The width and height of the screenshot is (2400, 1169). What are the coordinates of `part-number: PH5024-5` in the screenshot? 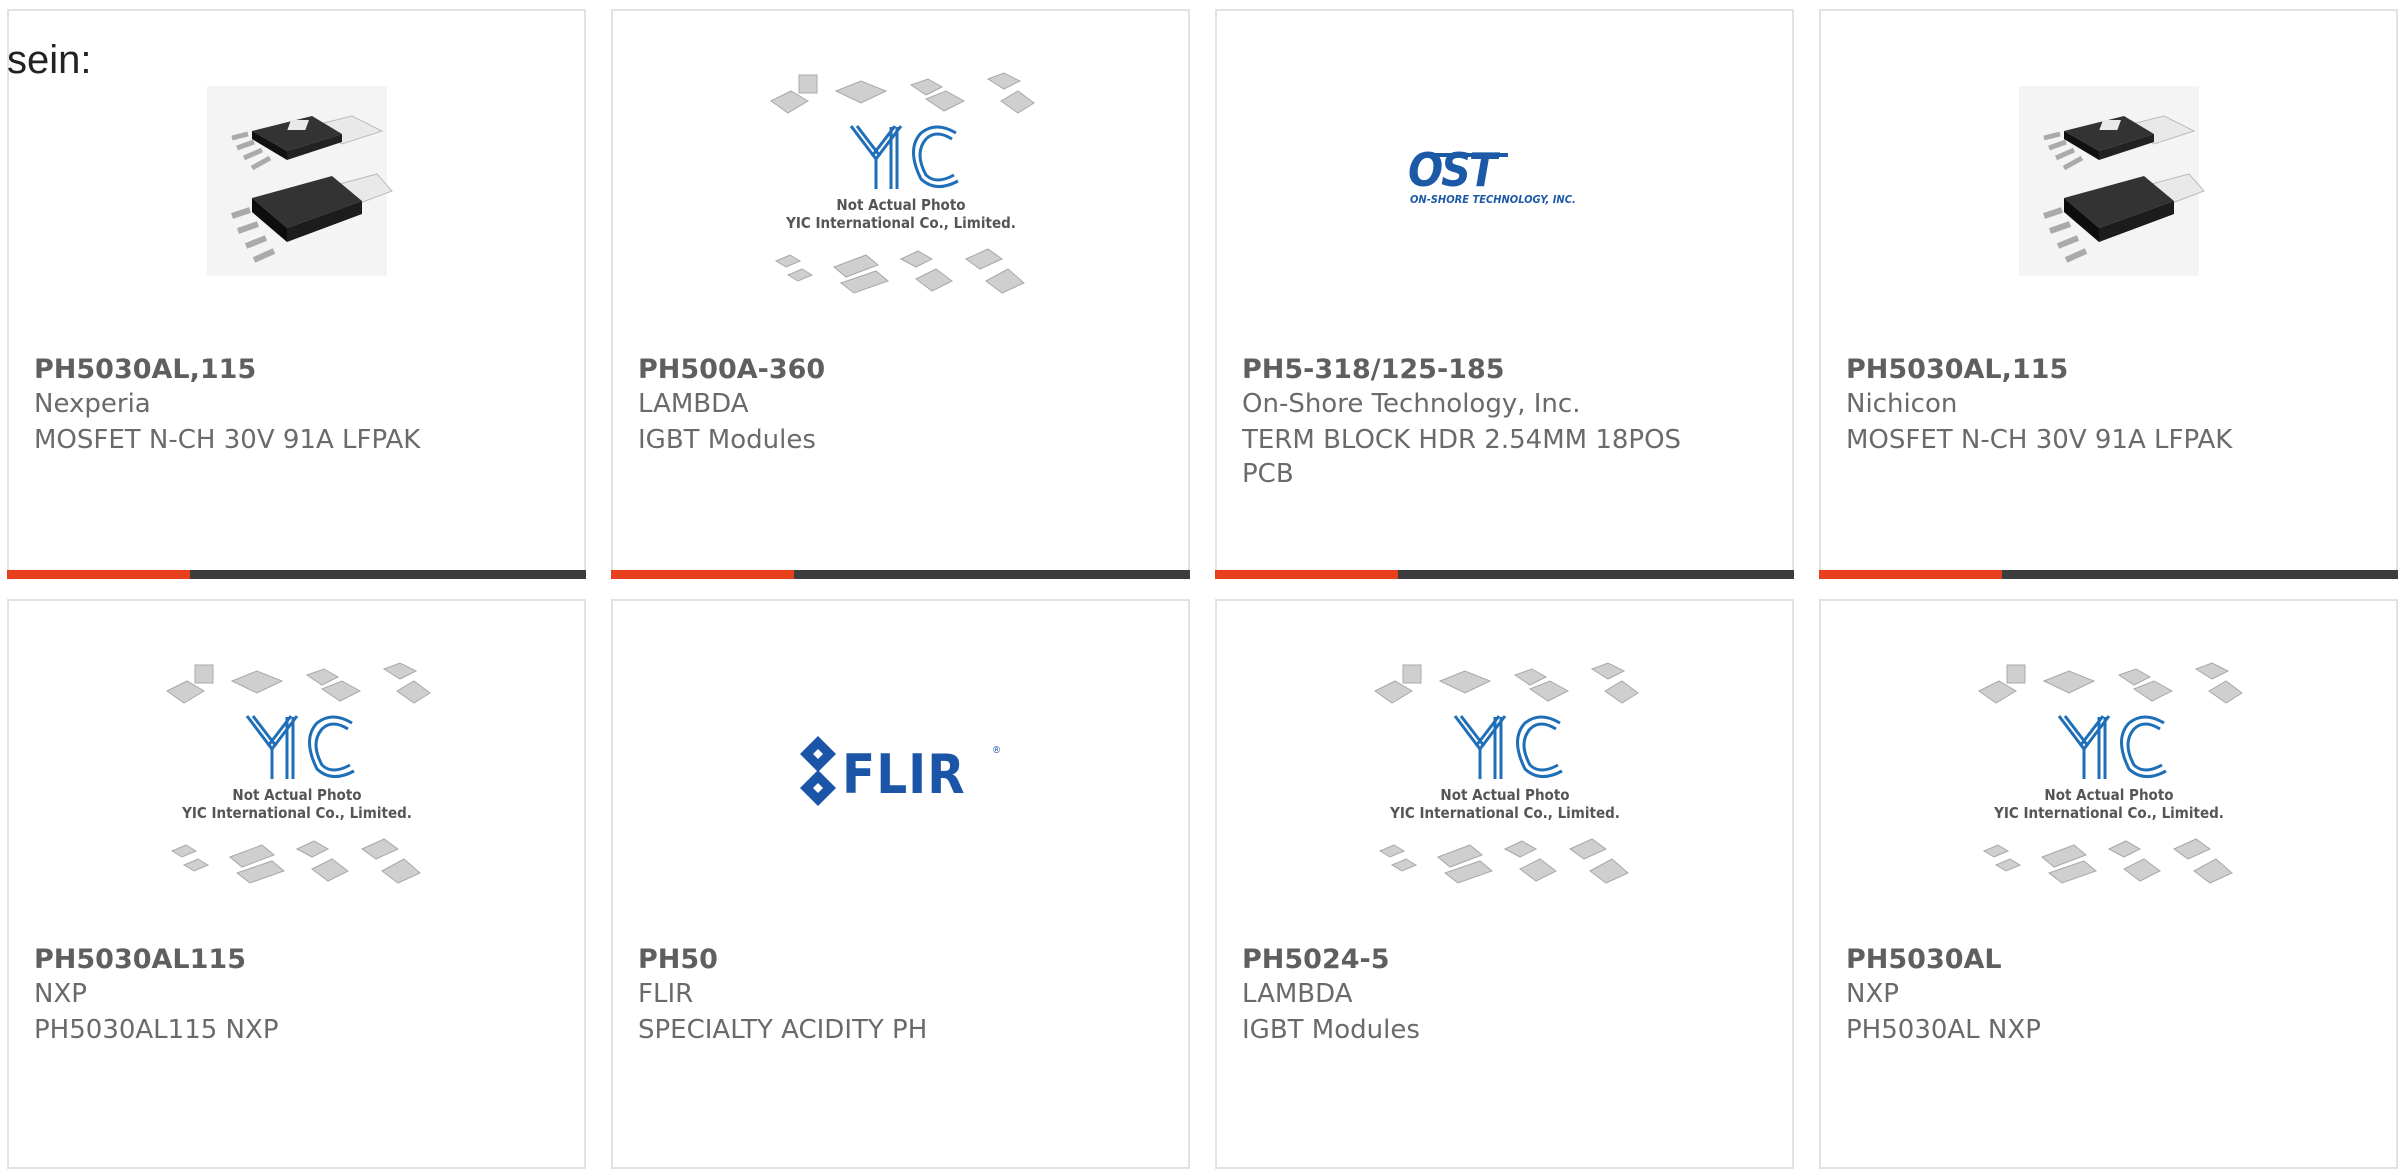 It's located at (1316, 959).